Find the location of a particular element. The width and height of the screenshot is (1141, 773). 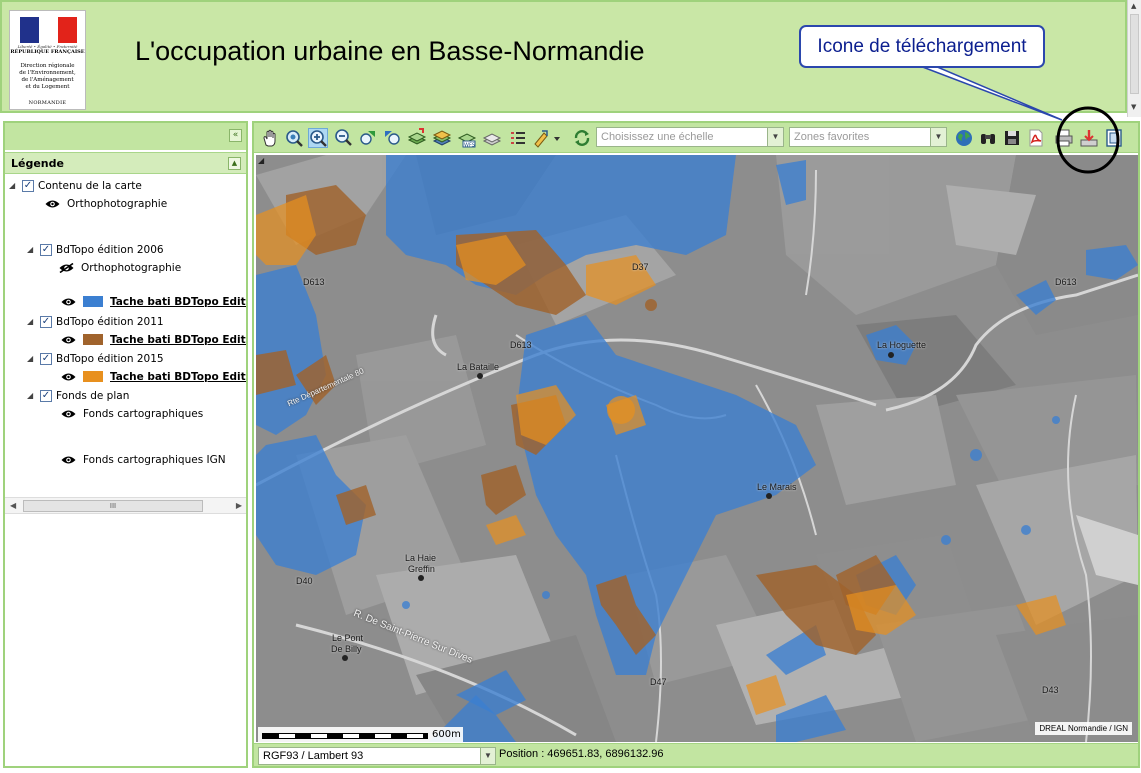

tree-node-2006: ◢ ✓ BdTopo édition 2006 is located at coordinates (136, 251).